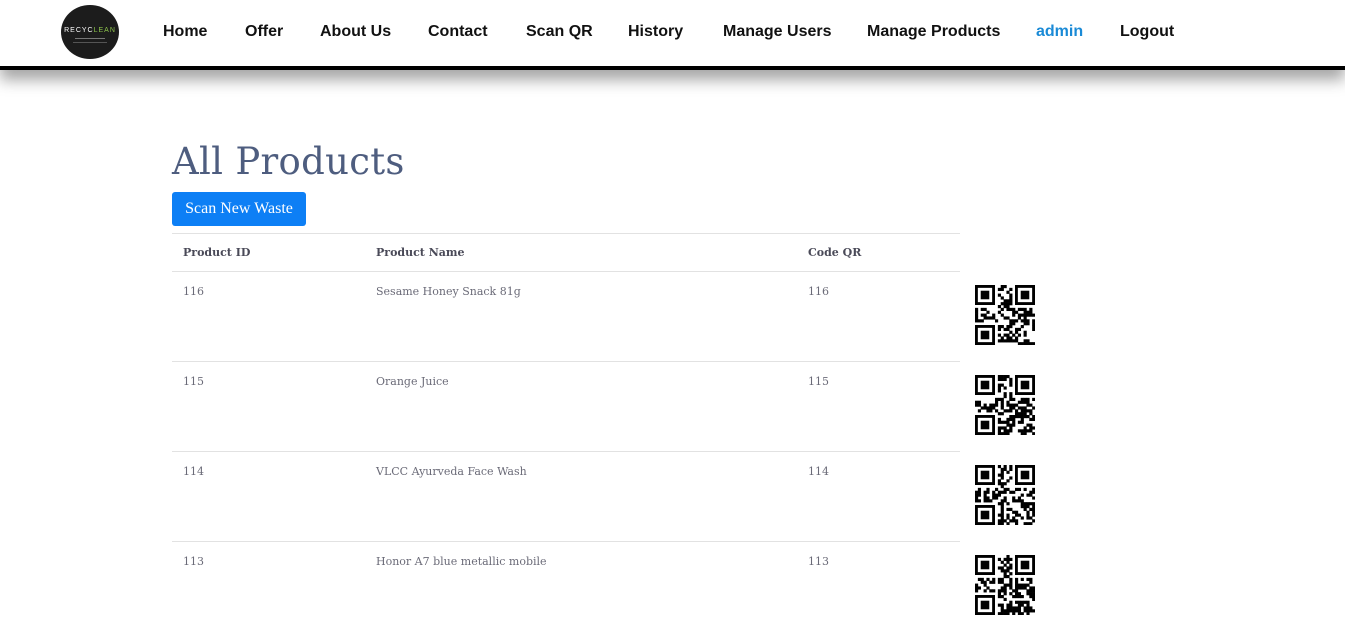  Describe the element at coordinates (193, 381) in the screenshot. I see `row-product-id: 115` at that location.